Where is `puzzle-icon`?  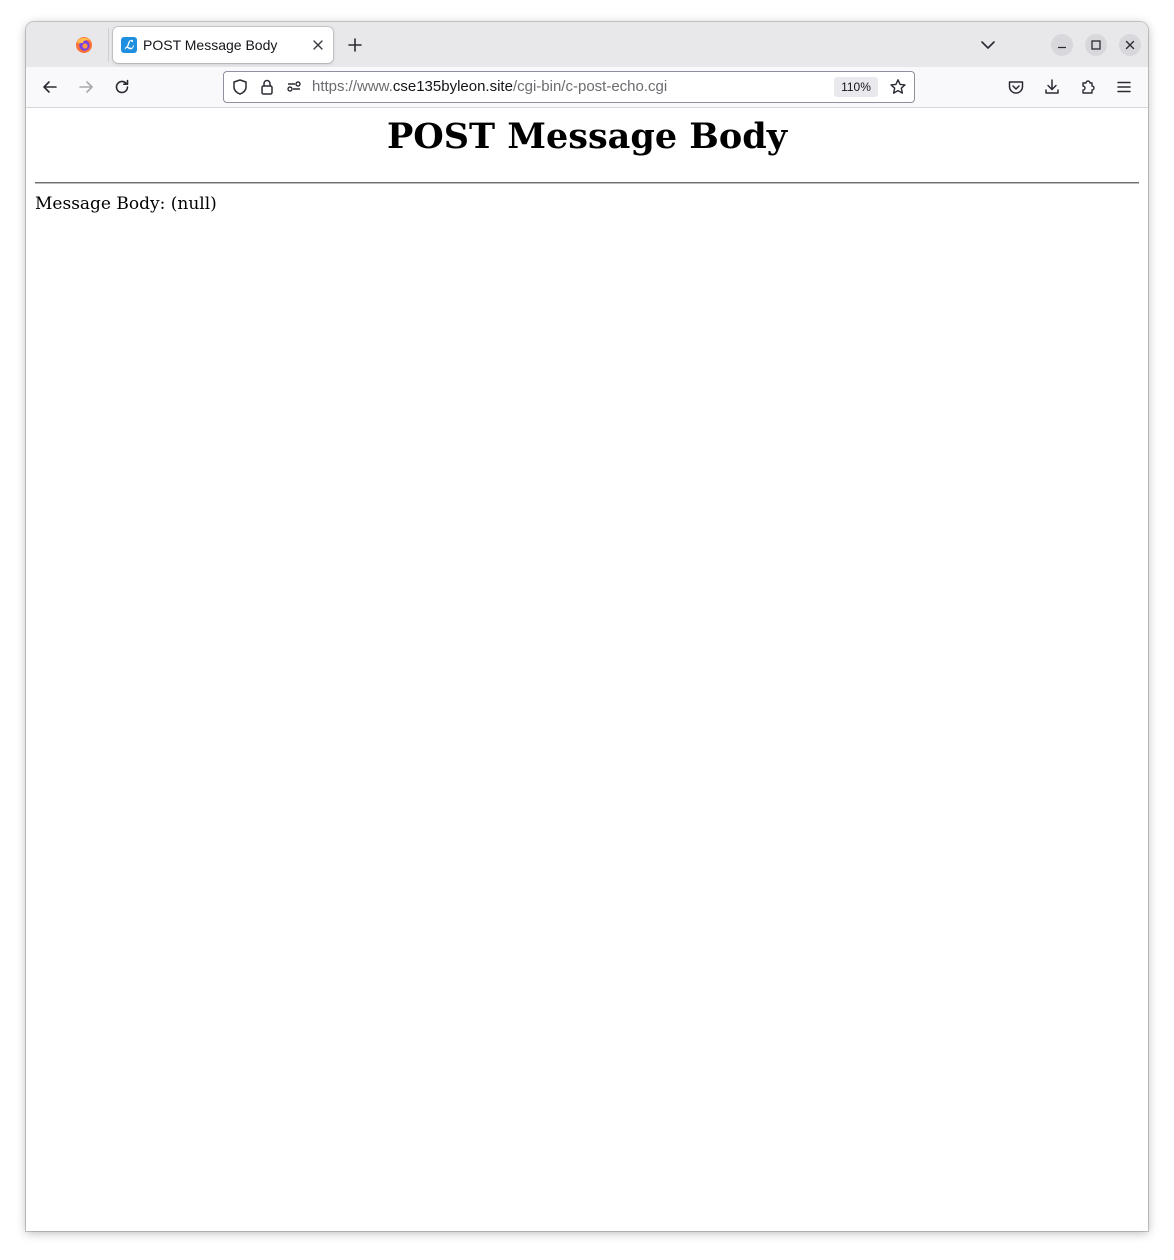 puzzle-icon is located at coordinates (1088, 87).